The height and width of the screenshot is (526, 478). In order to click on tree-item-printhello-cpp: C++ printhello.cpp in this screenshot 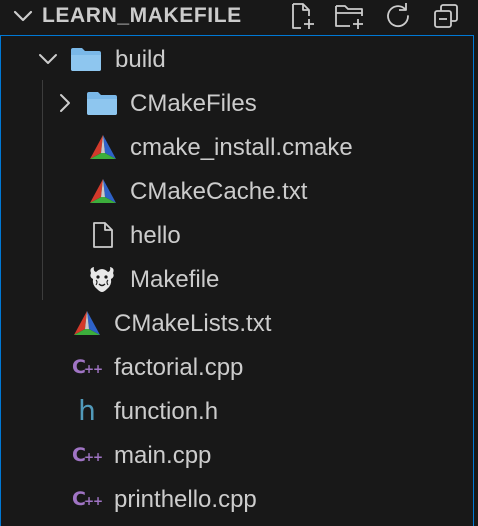, I will do `click(237, 499)`.